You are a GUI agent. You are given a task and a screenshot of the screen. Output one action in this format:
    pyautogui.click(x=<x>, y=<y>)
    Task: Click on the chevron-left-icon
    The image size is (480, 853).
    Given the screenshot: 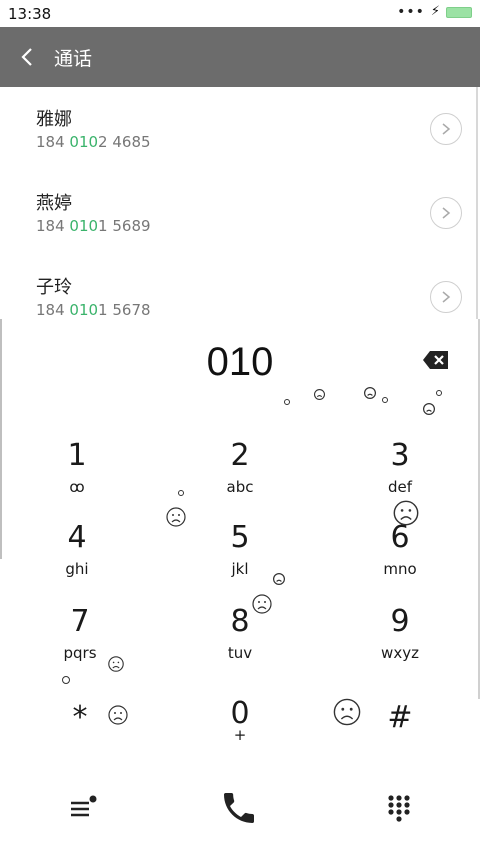 What is the action you would take?
    pyautogui.click(x=26, y=57)
    